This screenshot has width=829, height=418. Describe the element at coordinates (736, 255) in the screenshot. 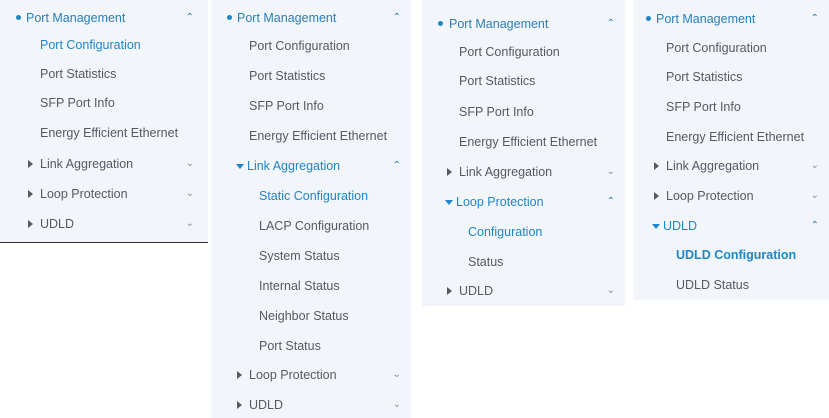

I see `submenu-item-label: UDLD Configuration` at that location.